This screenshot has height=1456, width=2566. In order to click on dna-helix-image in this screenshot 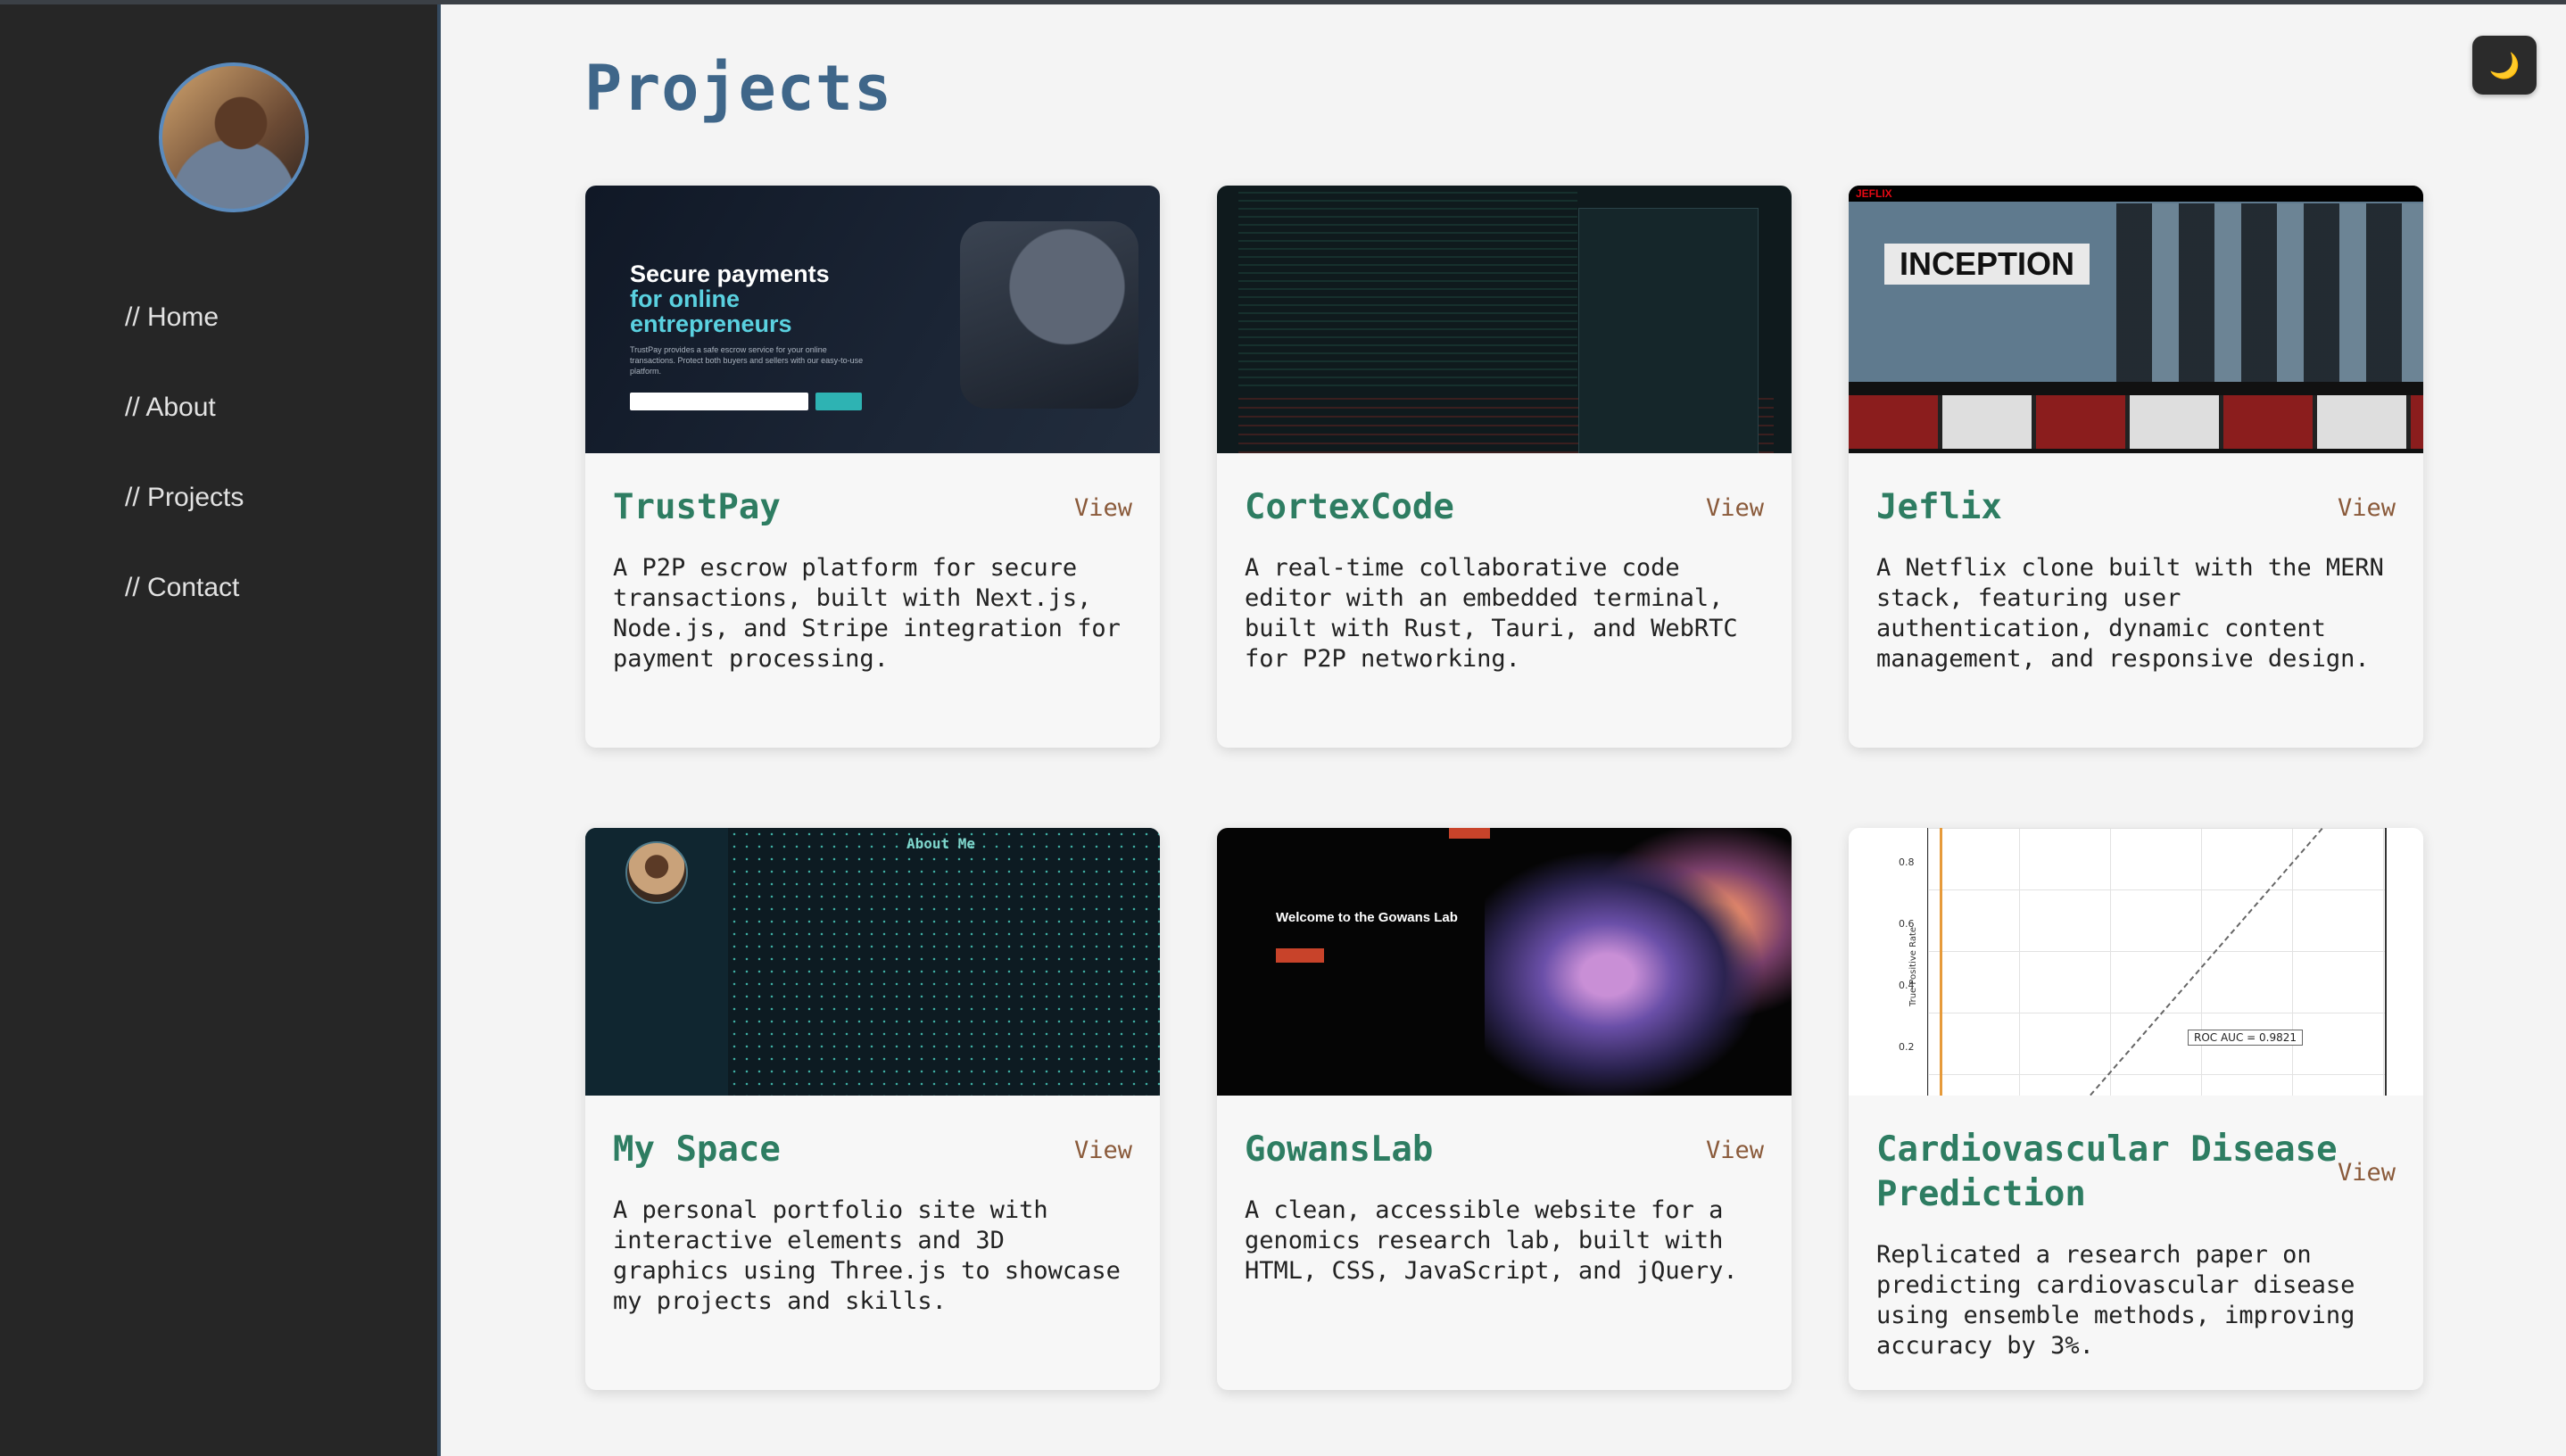, I will do `click(1638, 962)`.